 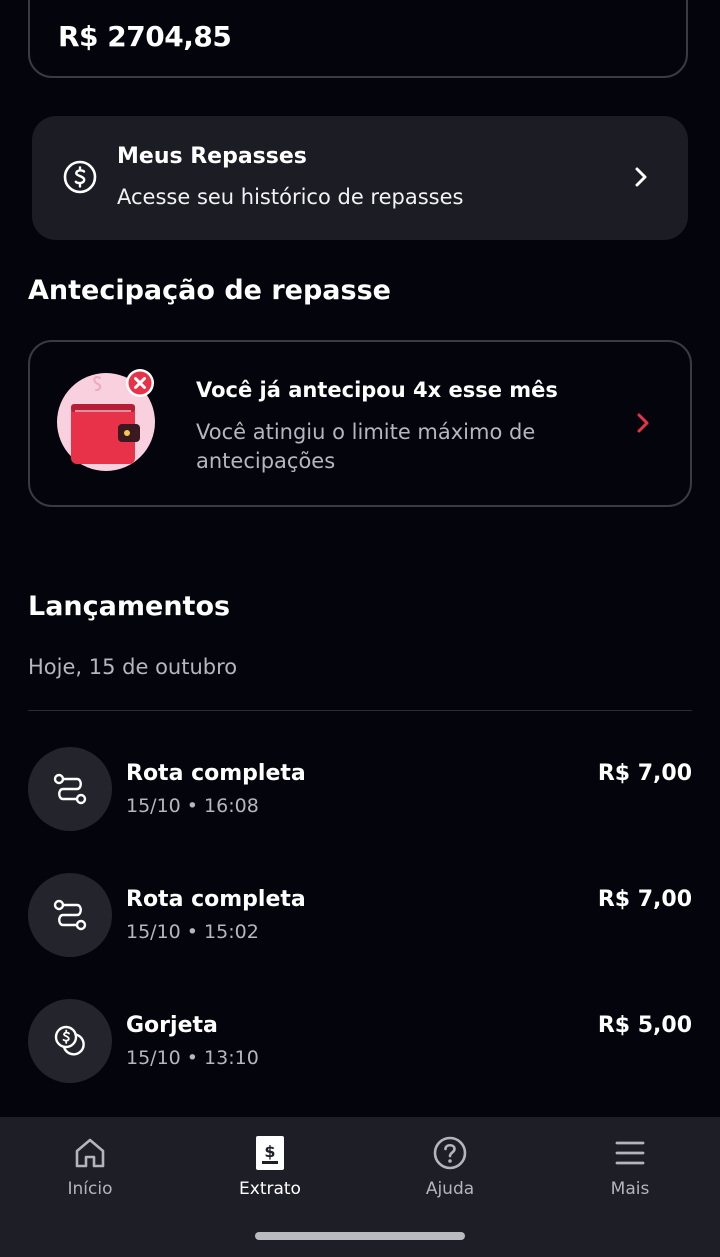 What do you see at coordinates (450, 1189) in the screenshot?
I see `nav-label: Ajuda` at bounding box center [450, 1189].